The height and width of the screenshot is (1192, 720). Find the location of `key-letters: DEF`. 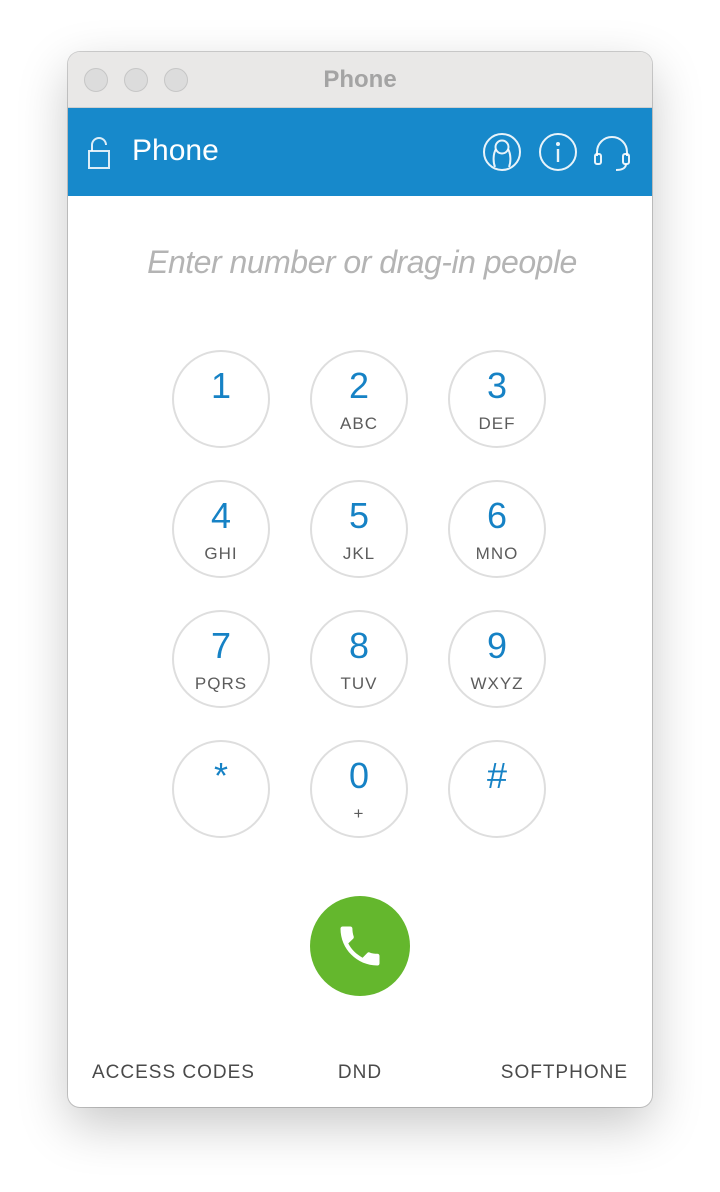

key-letters: DEF is located at coordinates (497, 423).